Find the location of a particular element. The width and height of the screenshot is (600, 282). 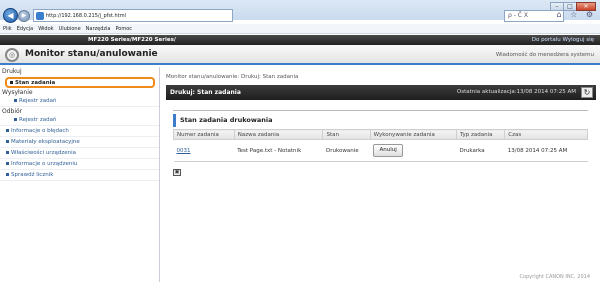

sidebar-item-label: Informacje o błędach is located at coordinates (40, 131).